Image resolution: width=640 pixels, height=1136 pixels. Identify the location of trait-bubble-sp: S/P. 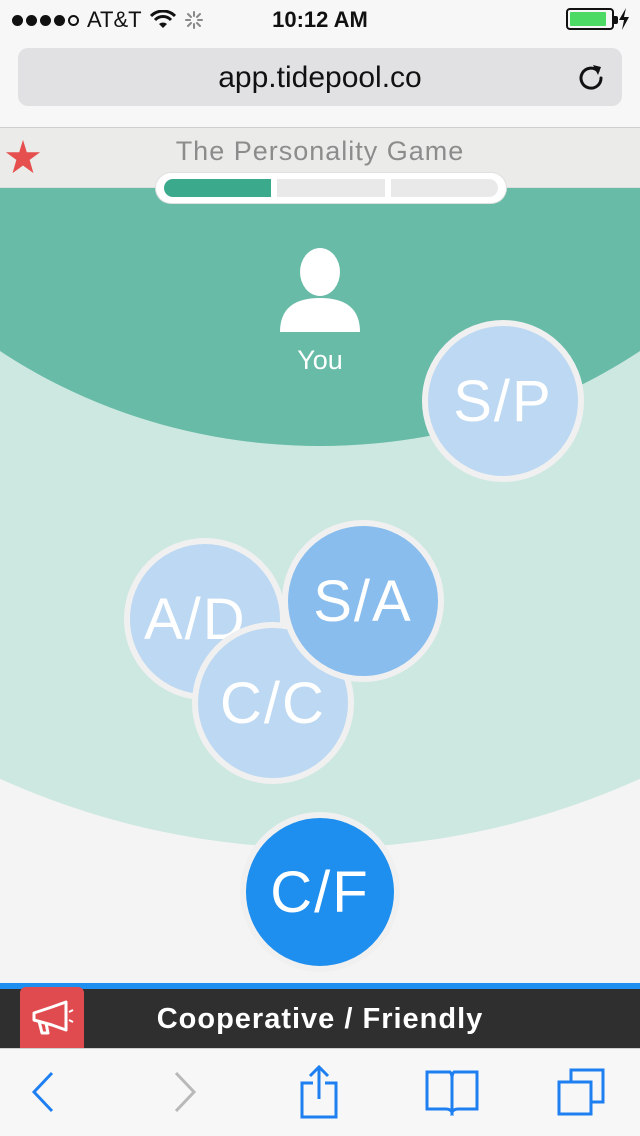
(503, 401).